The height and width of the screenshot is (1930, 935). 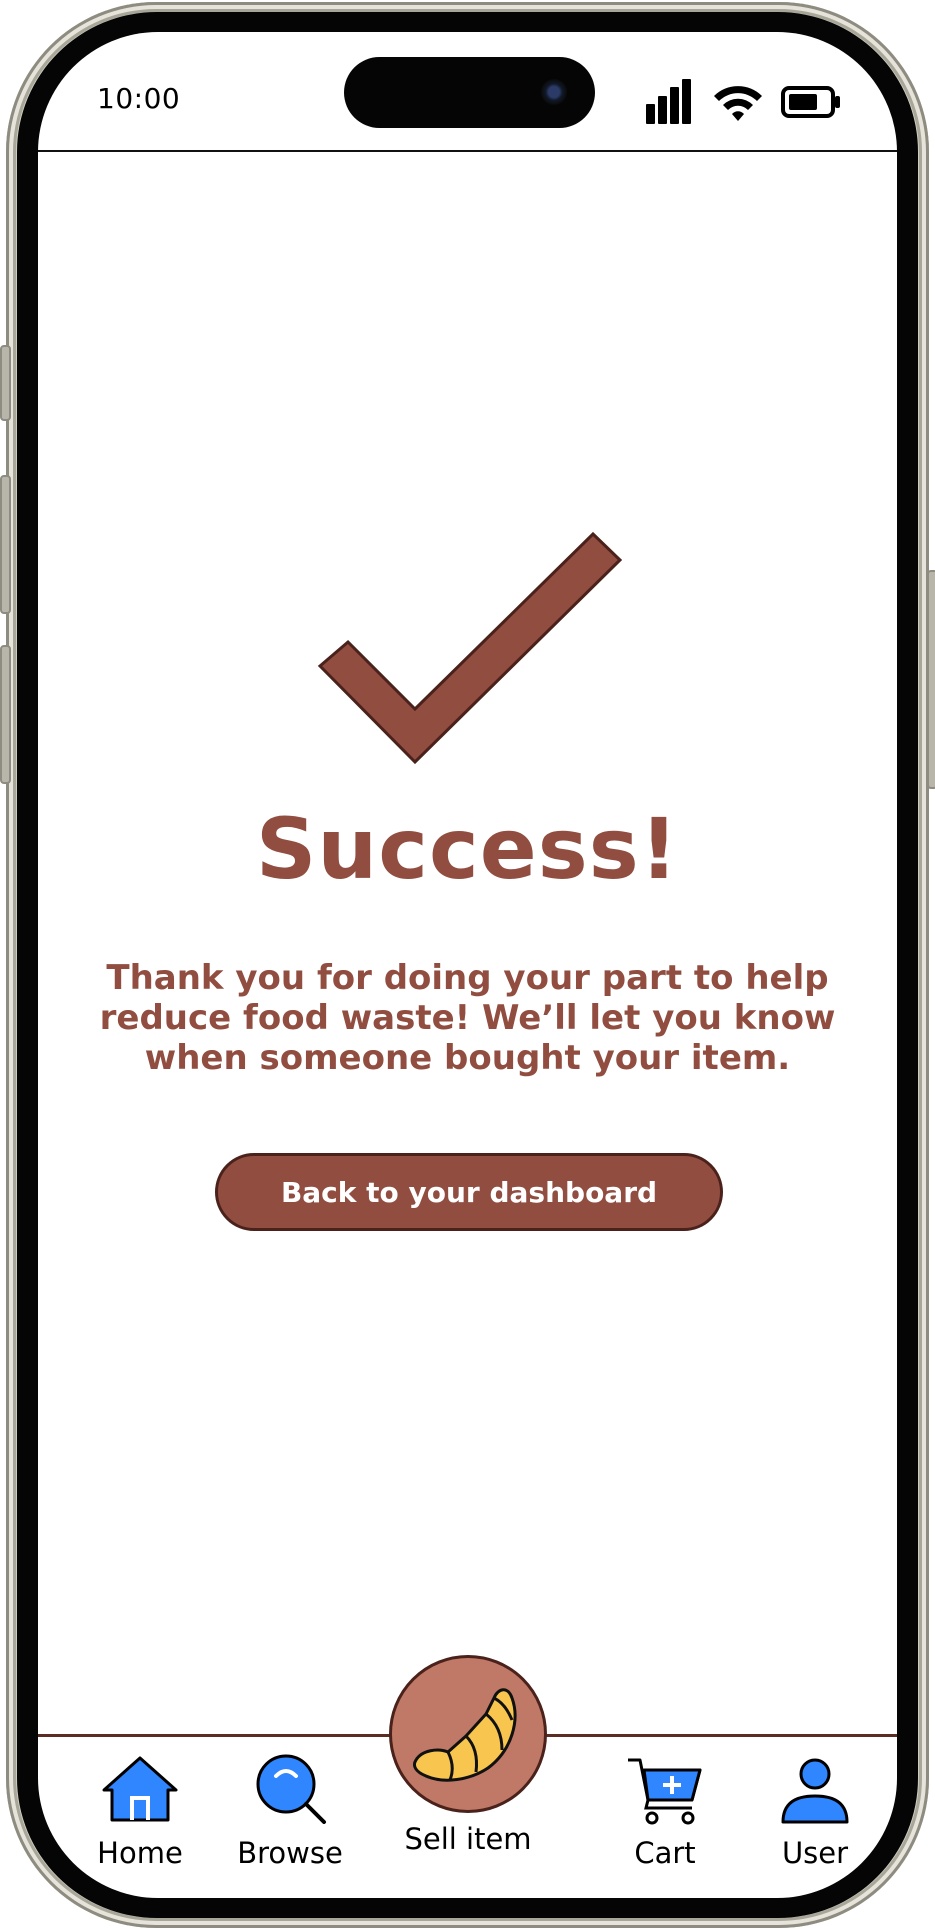 I want to click on tab-browse: Browse, so click(x=290, y=1812).